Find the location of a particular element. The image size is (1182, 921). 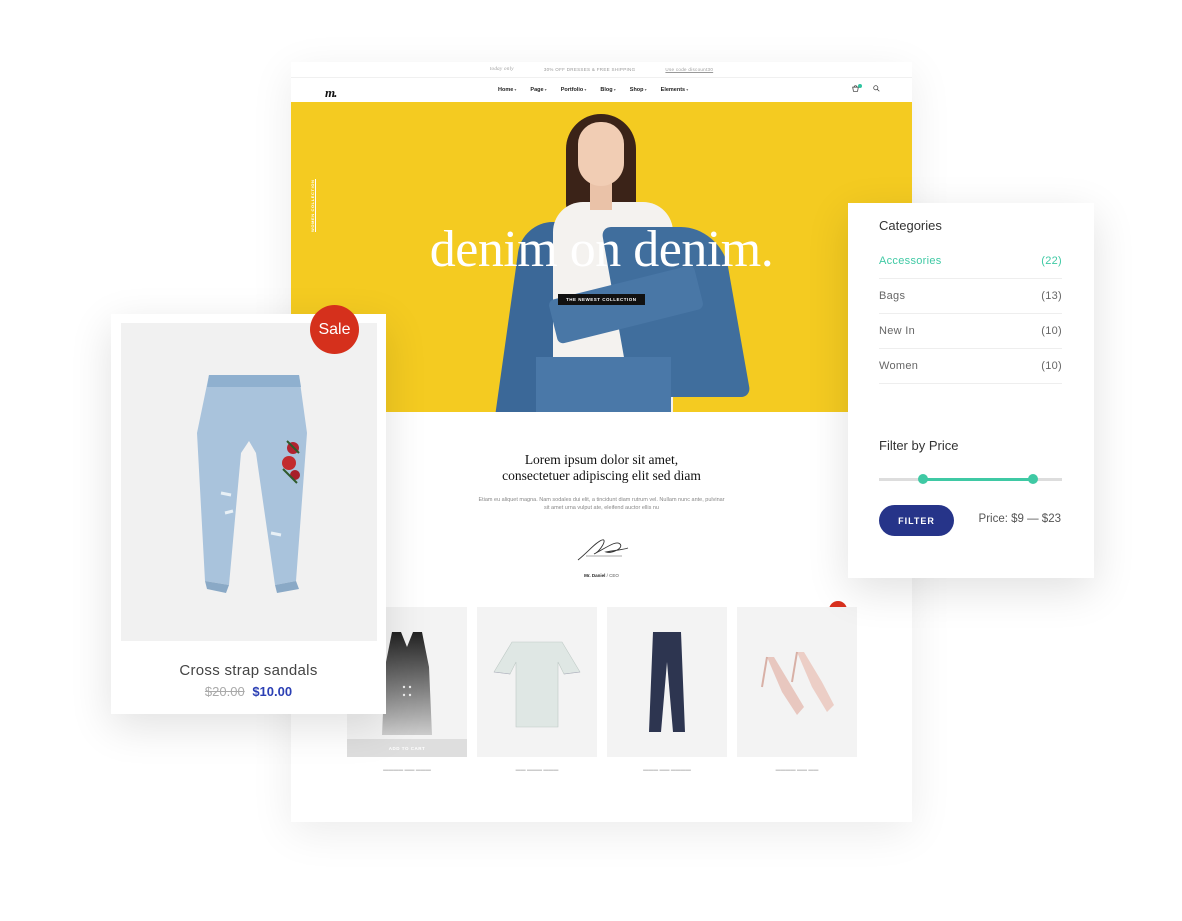

menu-item-home: Home is located at coordinates (507, 90).